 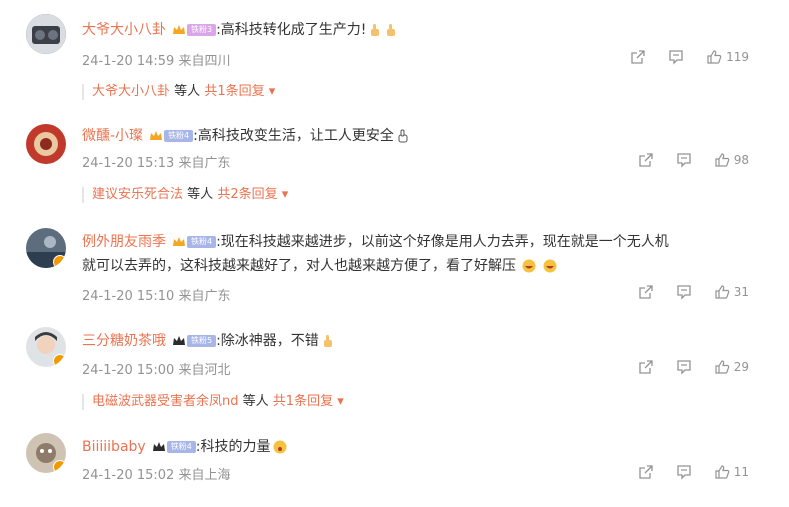 I want to click on timestamp: 24-1-20 15:00, so click(x=128, y=370).